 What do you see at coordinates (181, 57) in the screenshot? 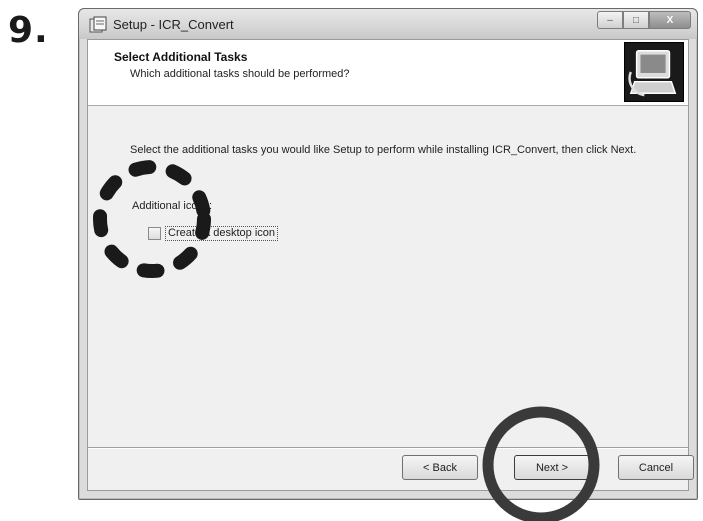
I see `header-title: Select Additional Tasks` at bounding box center [181, 57].